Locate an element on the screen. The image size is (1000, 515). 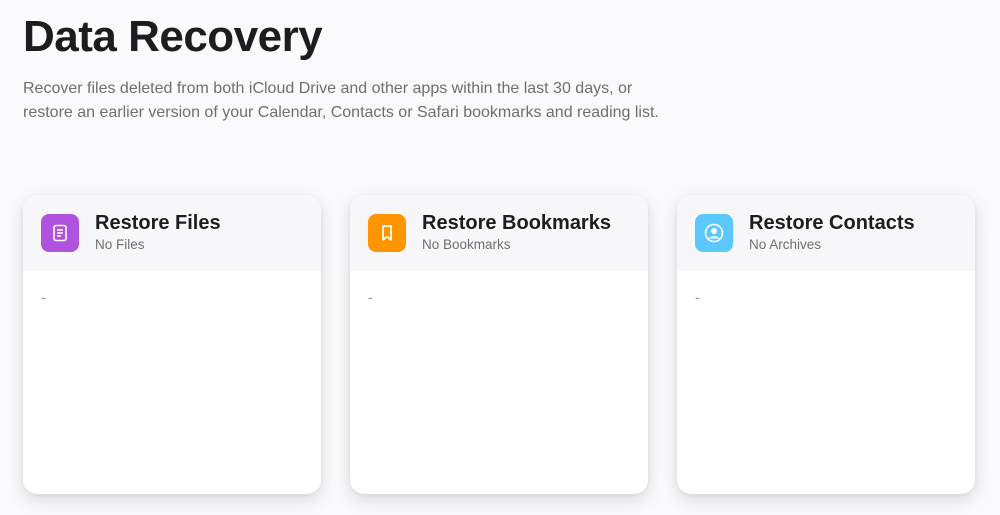
card-header: Restore Contacts No Archives is located at coordinates (826, 233).